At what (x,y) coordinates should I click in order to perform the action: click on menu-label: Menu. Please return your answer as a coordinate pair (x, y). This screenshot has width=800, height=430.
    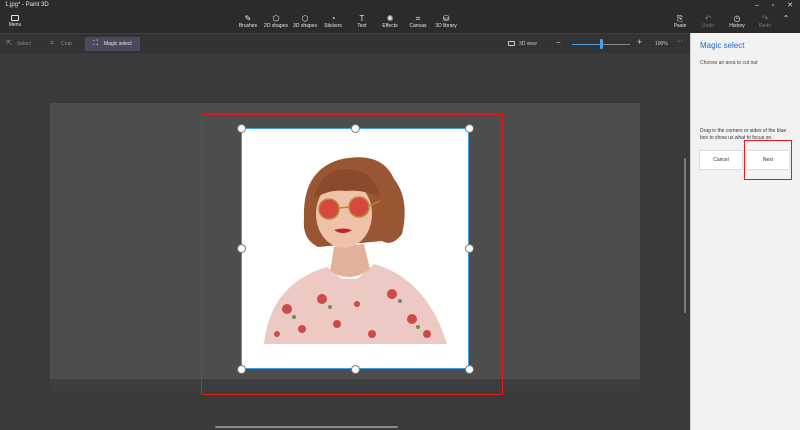
    Looking at the image, I should click on (15, 25).